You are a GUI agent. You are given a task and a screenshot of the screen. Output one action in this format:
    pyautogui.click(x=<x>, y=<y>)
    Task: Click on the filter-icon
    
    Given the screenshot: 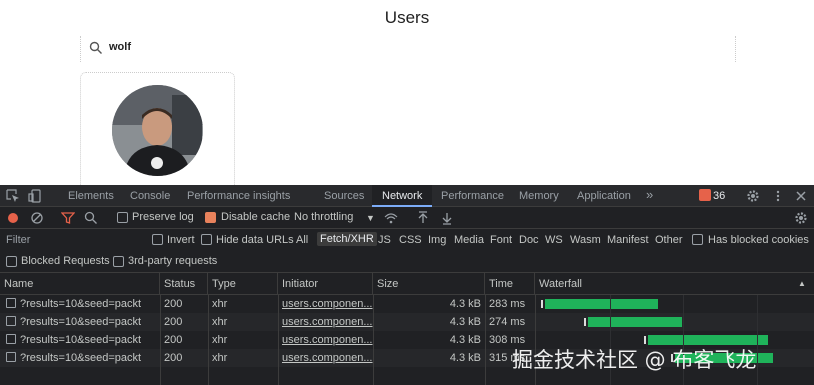 What is the action you would take?
    pyautogui.click(x=68, y=218)
    